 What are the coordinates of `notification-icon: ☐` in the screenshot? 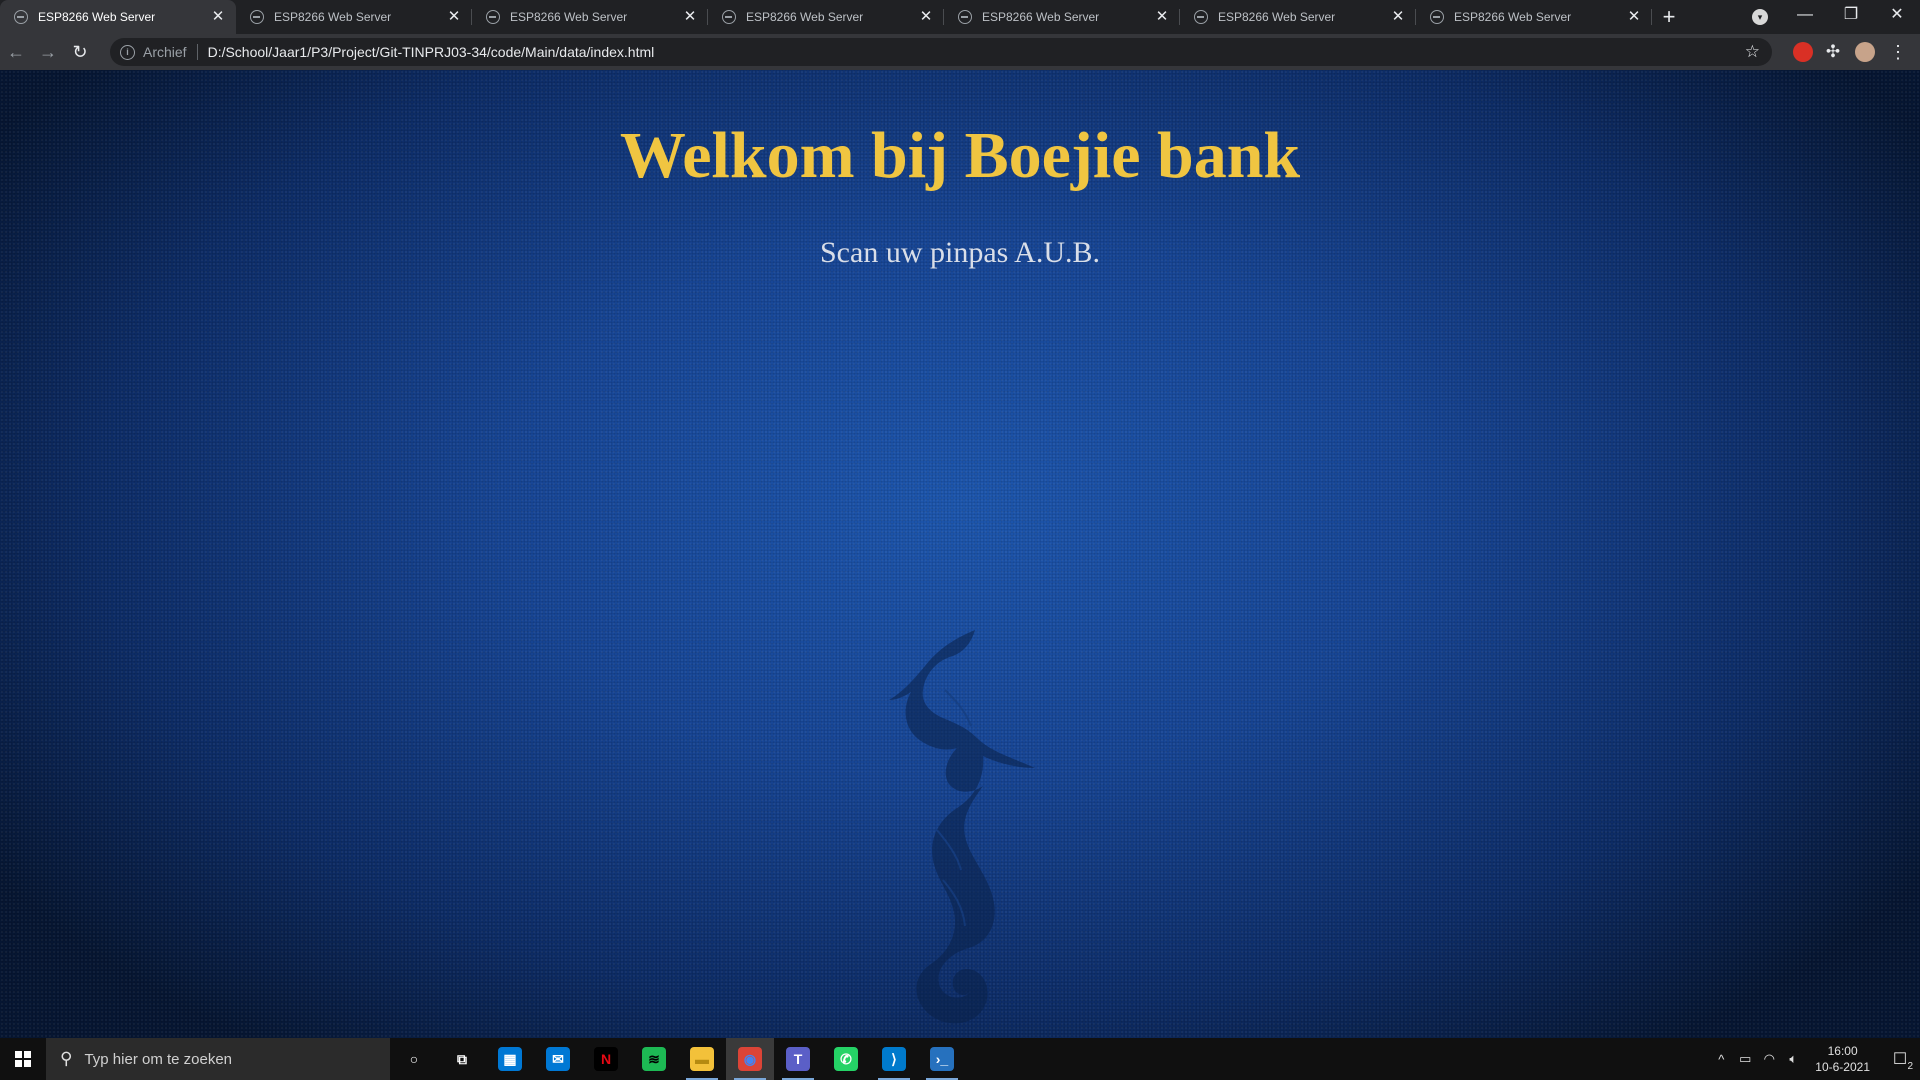 It's located at (1900, 1059).